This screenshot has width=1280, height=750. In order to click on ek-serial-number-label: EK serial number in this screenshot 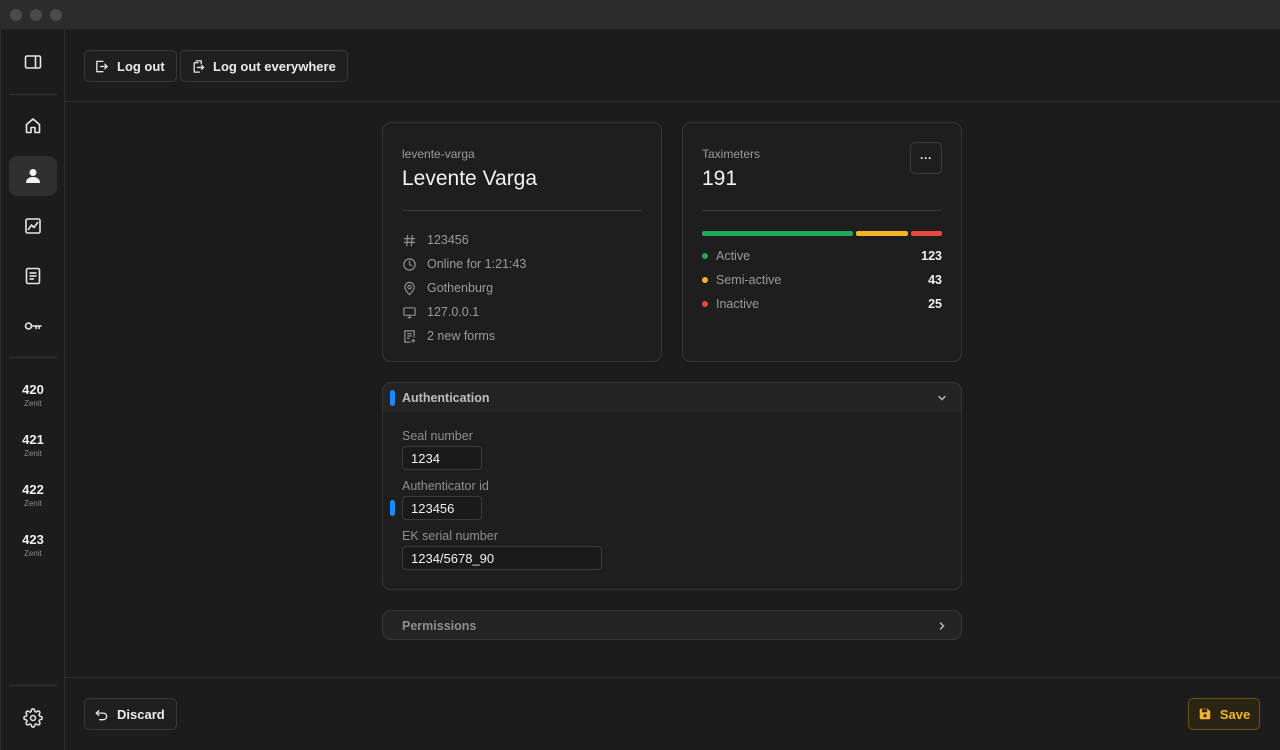, I will do `click(450, 536)`.